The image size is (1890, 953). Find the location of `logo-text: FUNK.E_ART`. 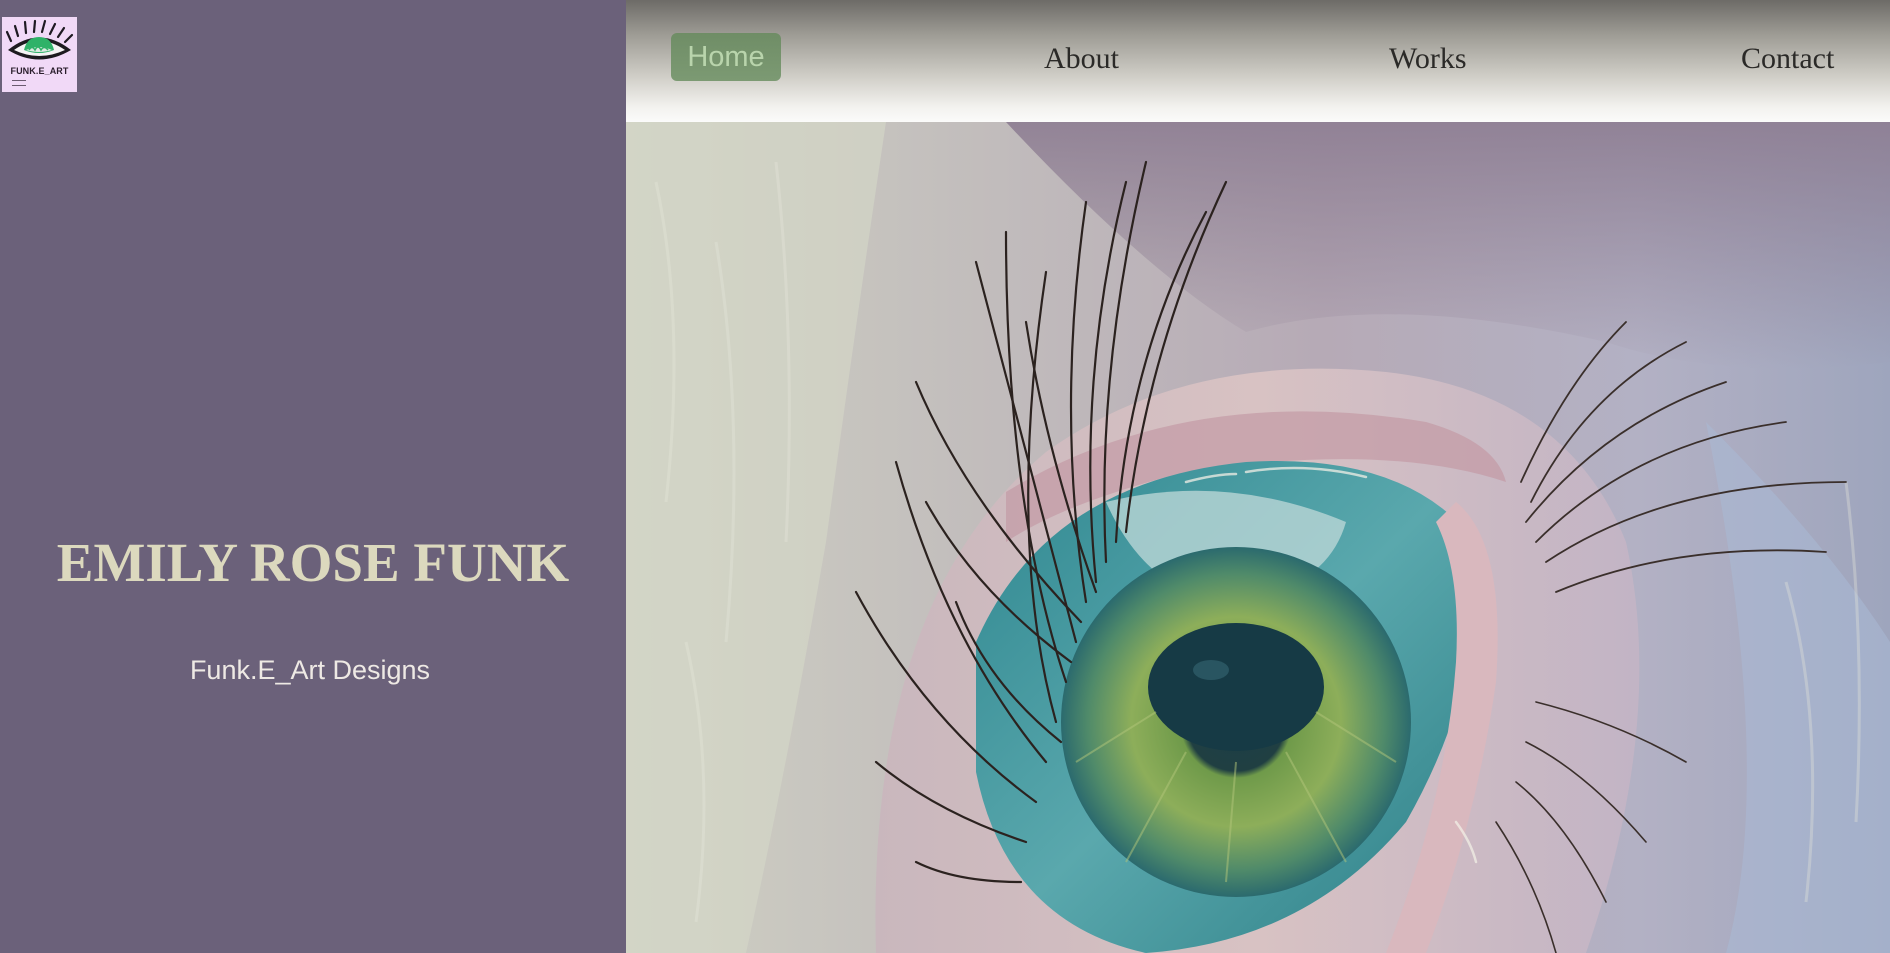

logo-text: FUNK.E_ART is located at coordinates (39, 71).